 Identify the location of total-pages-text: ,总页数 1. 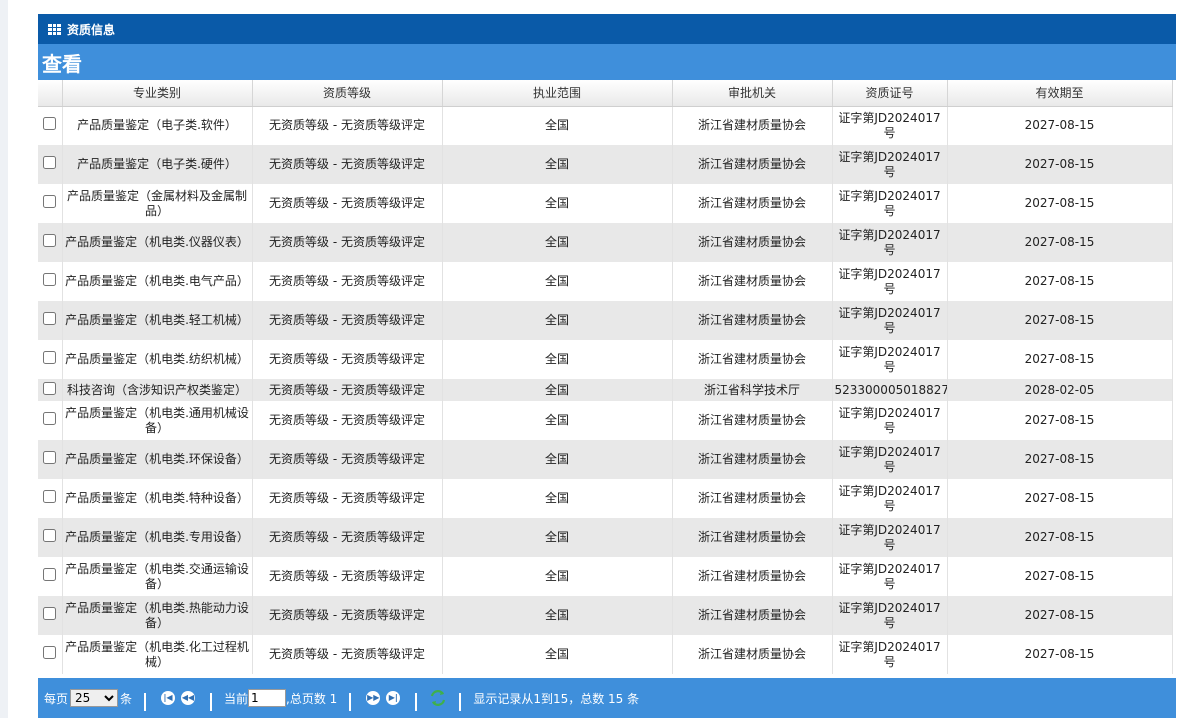
(312, 698).